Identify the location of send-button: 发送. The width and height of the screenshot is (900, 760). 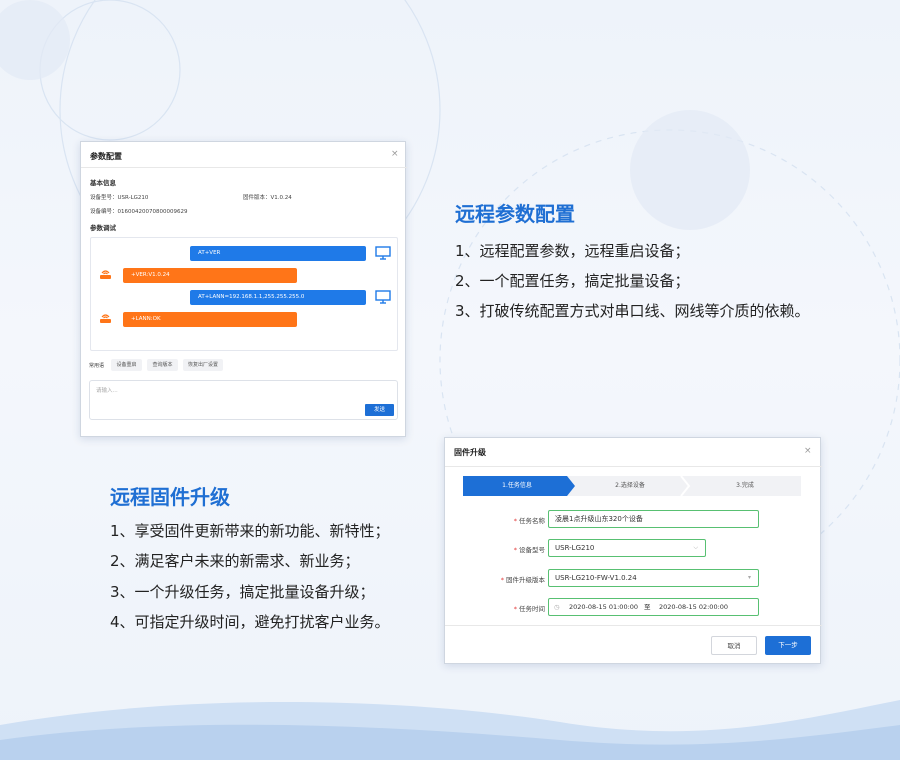
(379, 410).